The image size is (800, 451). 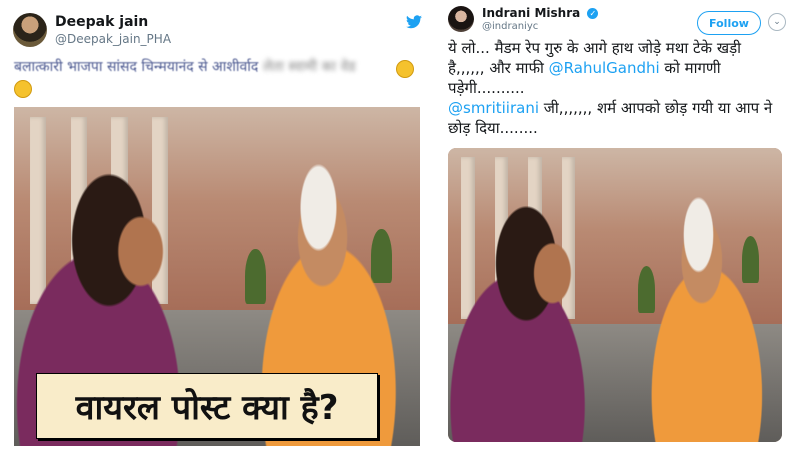 What do you see at coordinates (510, 26) in the screenshot?
I see `right-user-handle: @indraniyc` at bounding box center [510, 26].